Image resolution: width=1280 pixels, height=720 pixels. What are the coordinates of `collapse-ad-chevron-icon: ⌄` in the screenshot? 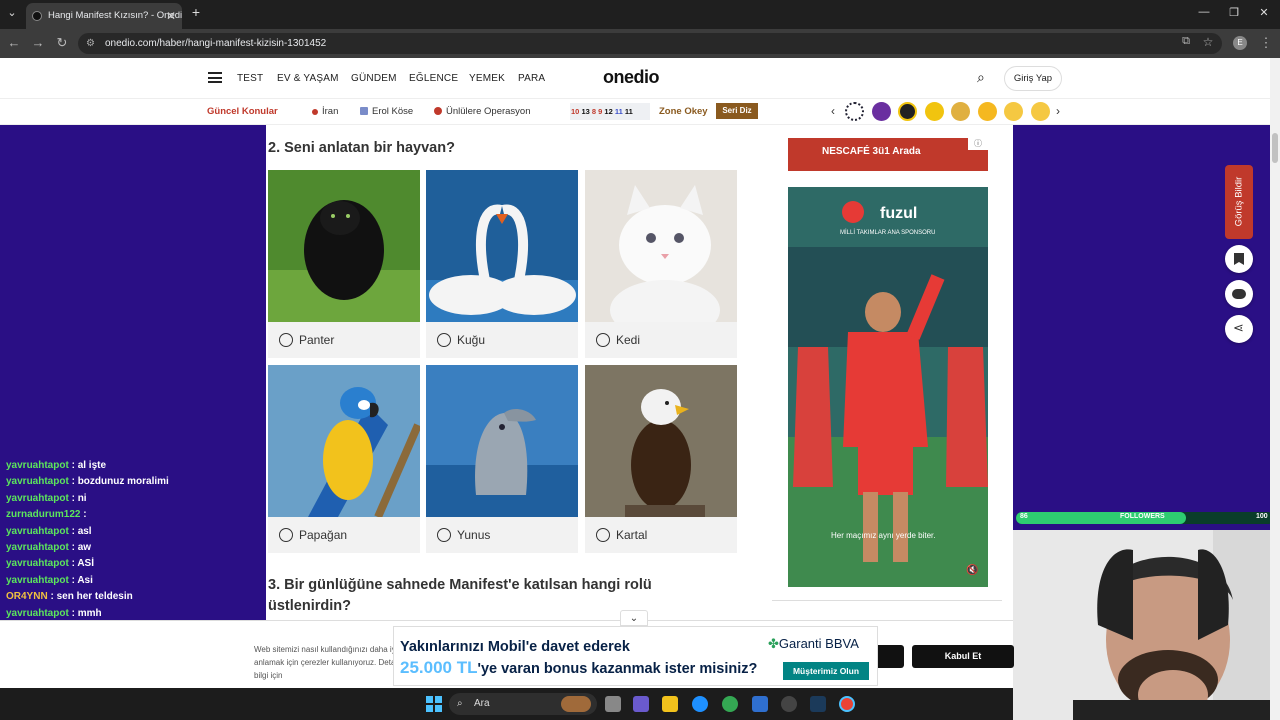 It's located at (634, 618).